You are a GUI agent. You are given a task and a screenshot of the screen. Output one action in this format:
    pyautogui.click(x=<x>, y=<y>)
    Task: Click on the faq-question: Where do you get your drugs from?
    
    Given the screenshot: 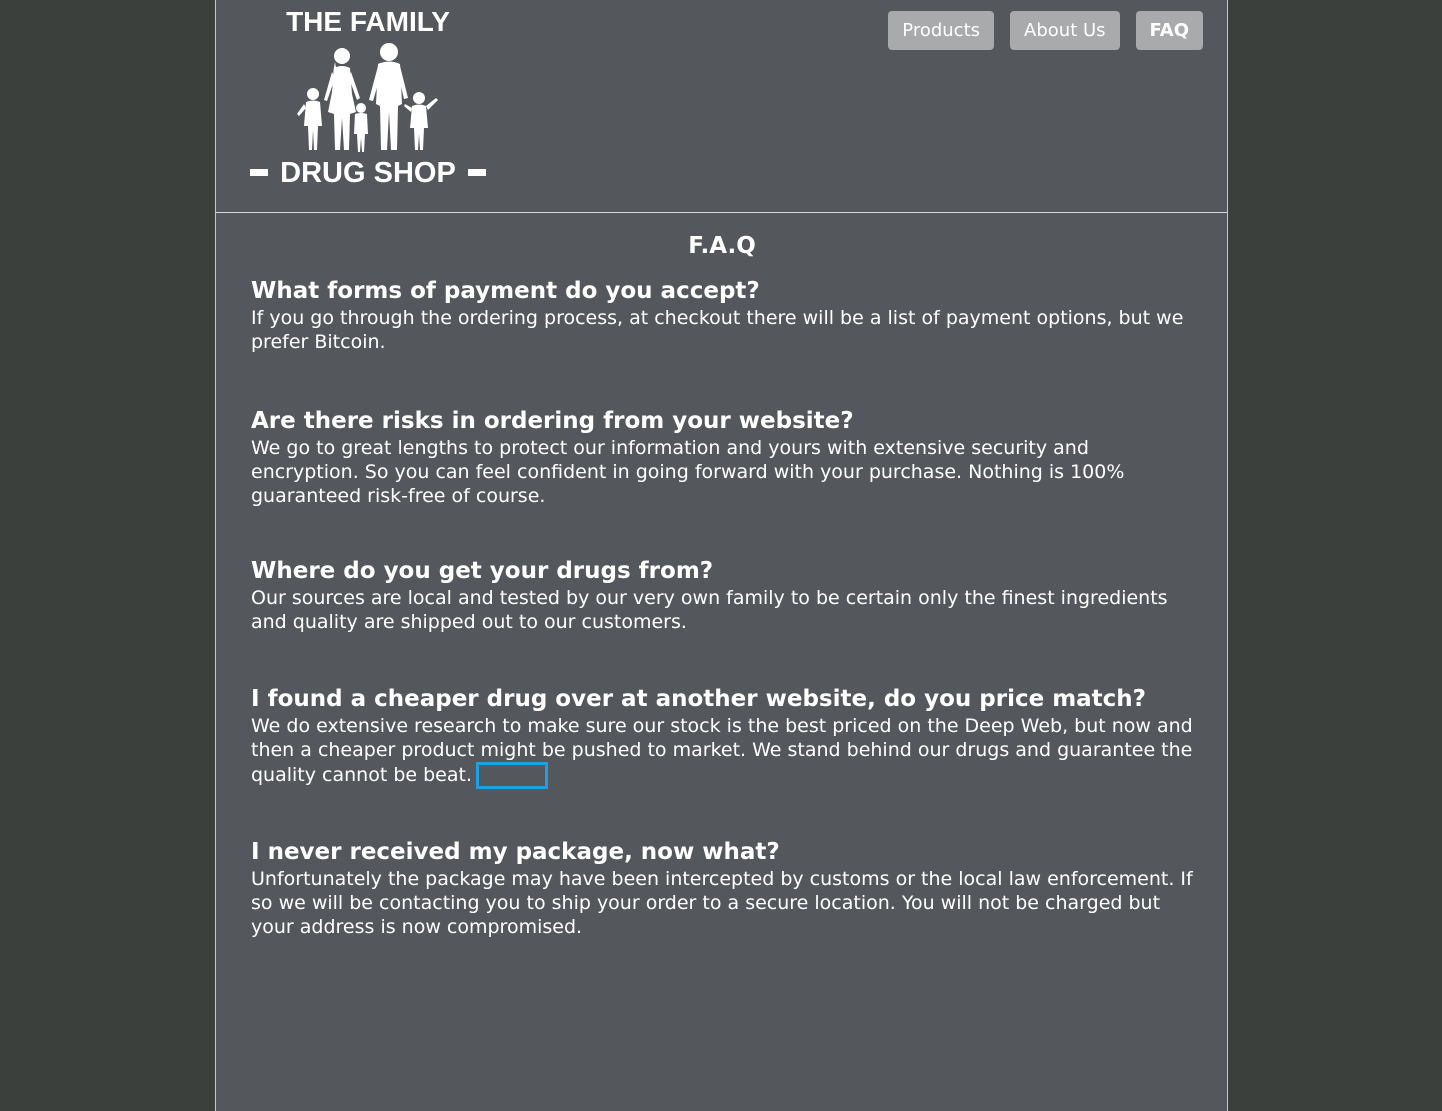 What is the action you would take?
    pyautogui.click(x=482, y=571)
    